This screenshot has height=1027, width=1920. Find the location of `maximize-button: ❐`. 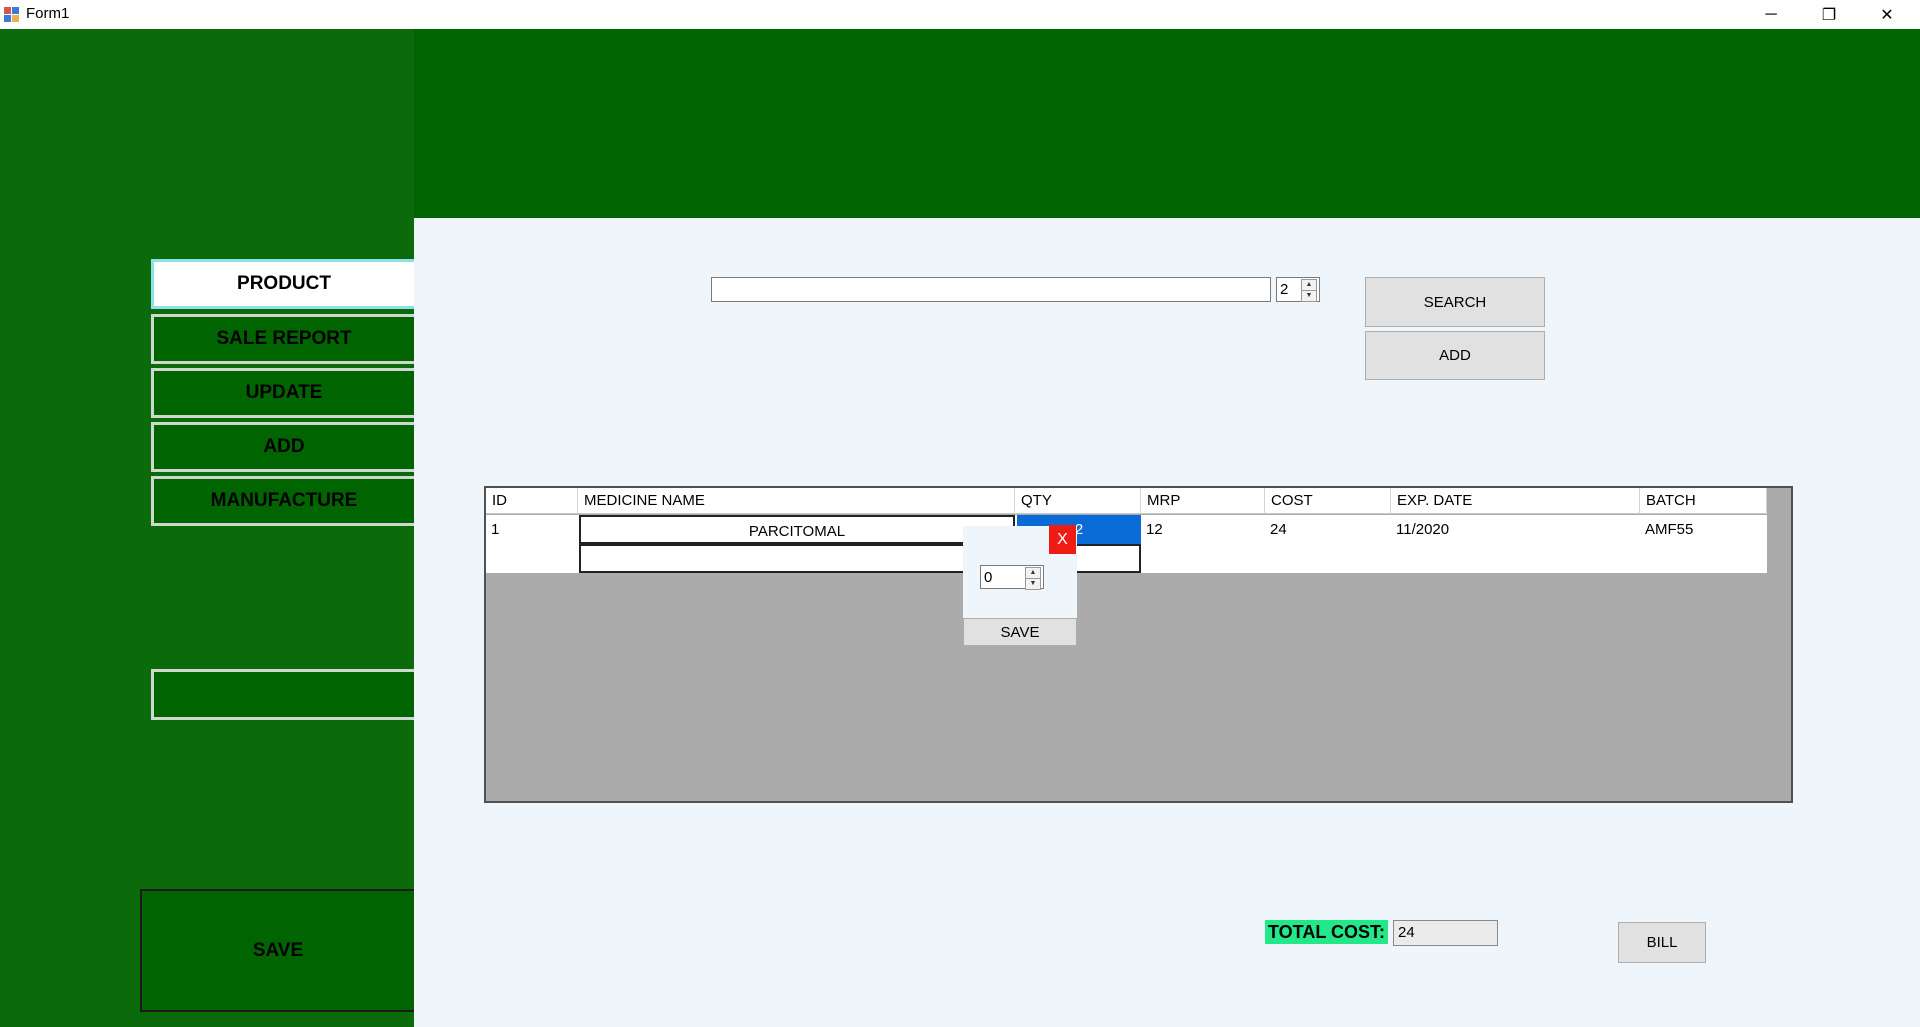

maximize-button: ❐ is located at coordinates (1829, 14).